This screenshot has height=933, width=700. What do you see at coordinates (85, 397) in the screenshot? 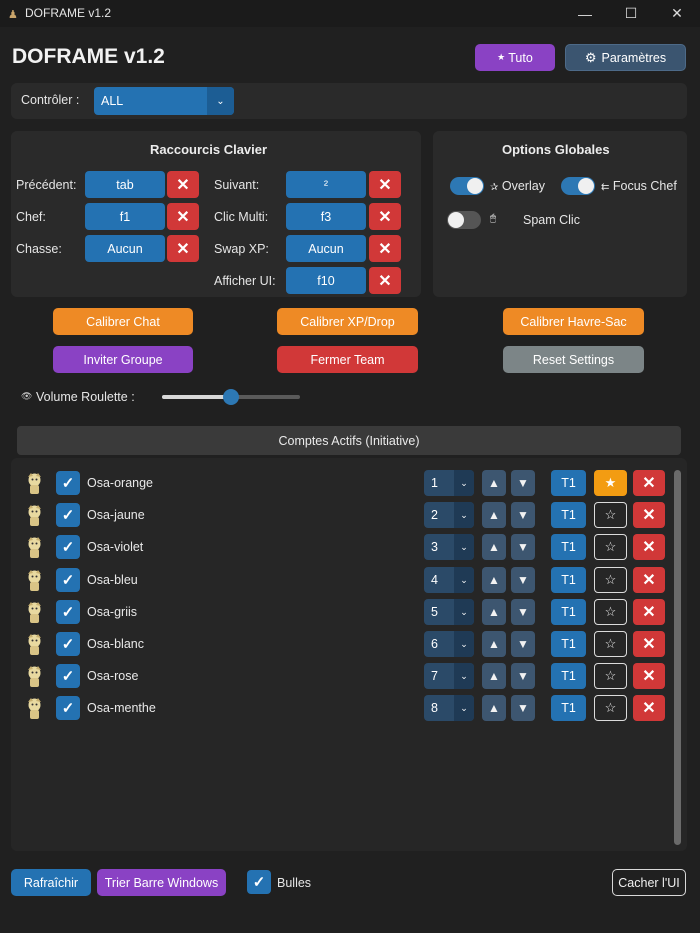
I see `volume-label: Volume Roulette :` at bounding box center [85, 397].